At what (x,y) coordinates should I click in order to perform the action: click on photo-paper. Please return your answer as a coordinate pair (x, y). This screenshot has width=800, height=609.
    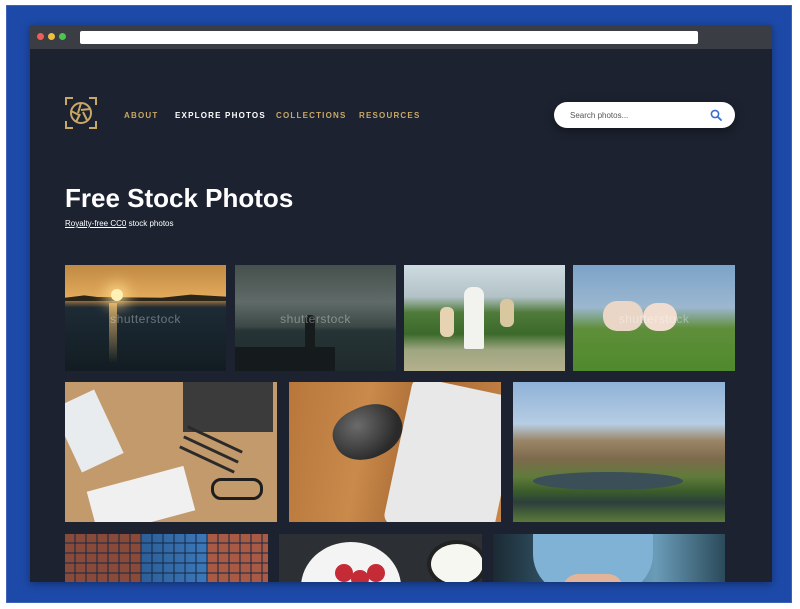
    Looking at the image, I should click on (94, 431).